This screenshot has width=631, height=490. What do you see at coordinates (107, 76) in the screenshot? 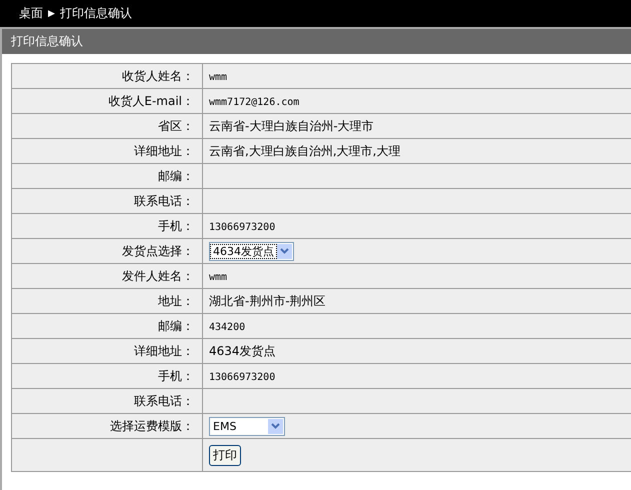
I see `field-label: 收货人姓名：` at bounding box center [107, 76].